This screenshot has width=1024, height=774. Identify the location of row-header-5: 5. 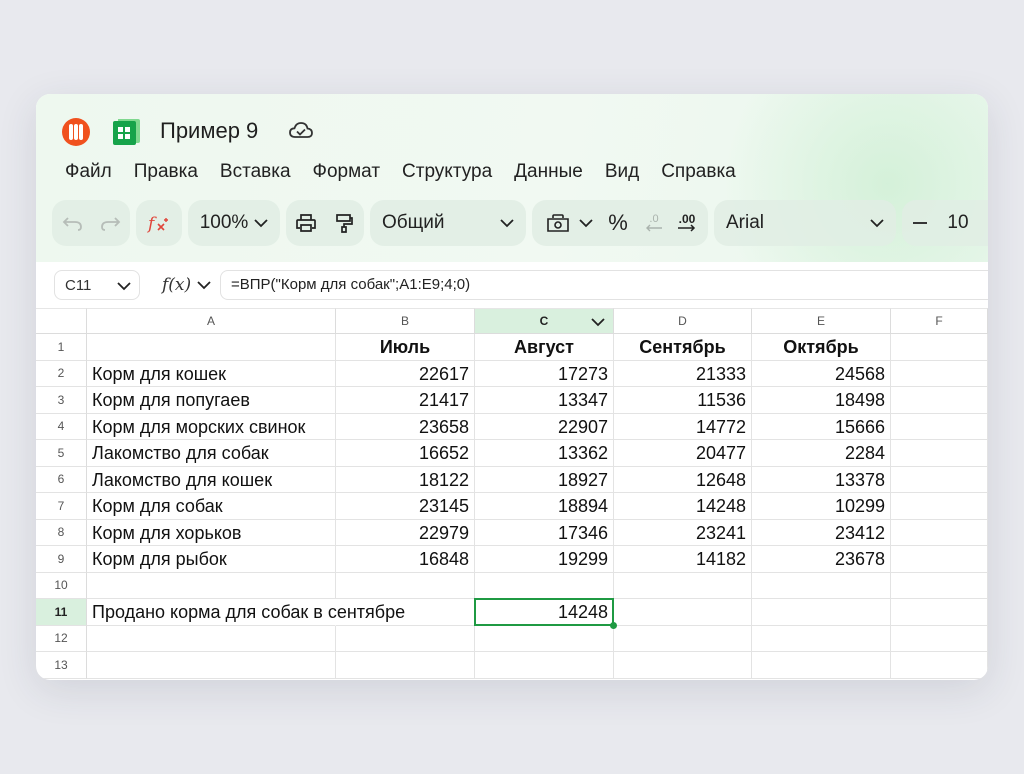
(61, 453).